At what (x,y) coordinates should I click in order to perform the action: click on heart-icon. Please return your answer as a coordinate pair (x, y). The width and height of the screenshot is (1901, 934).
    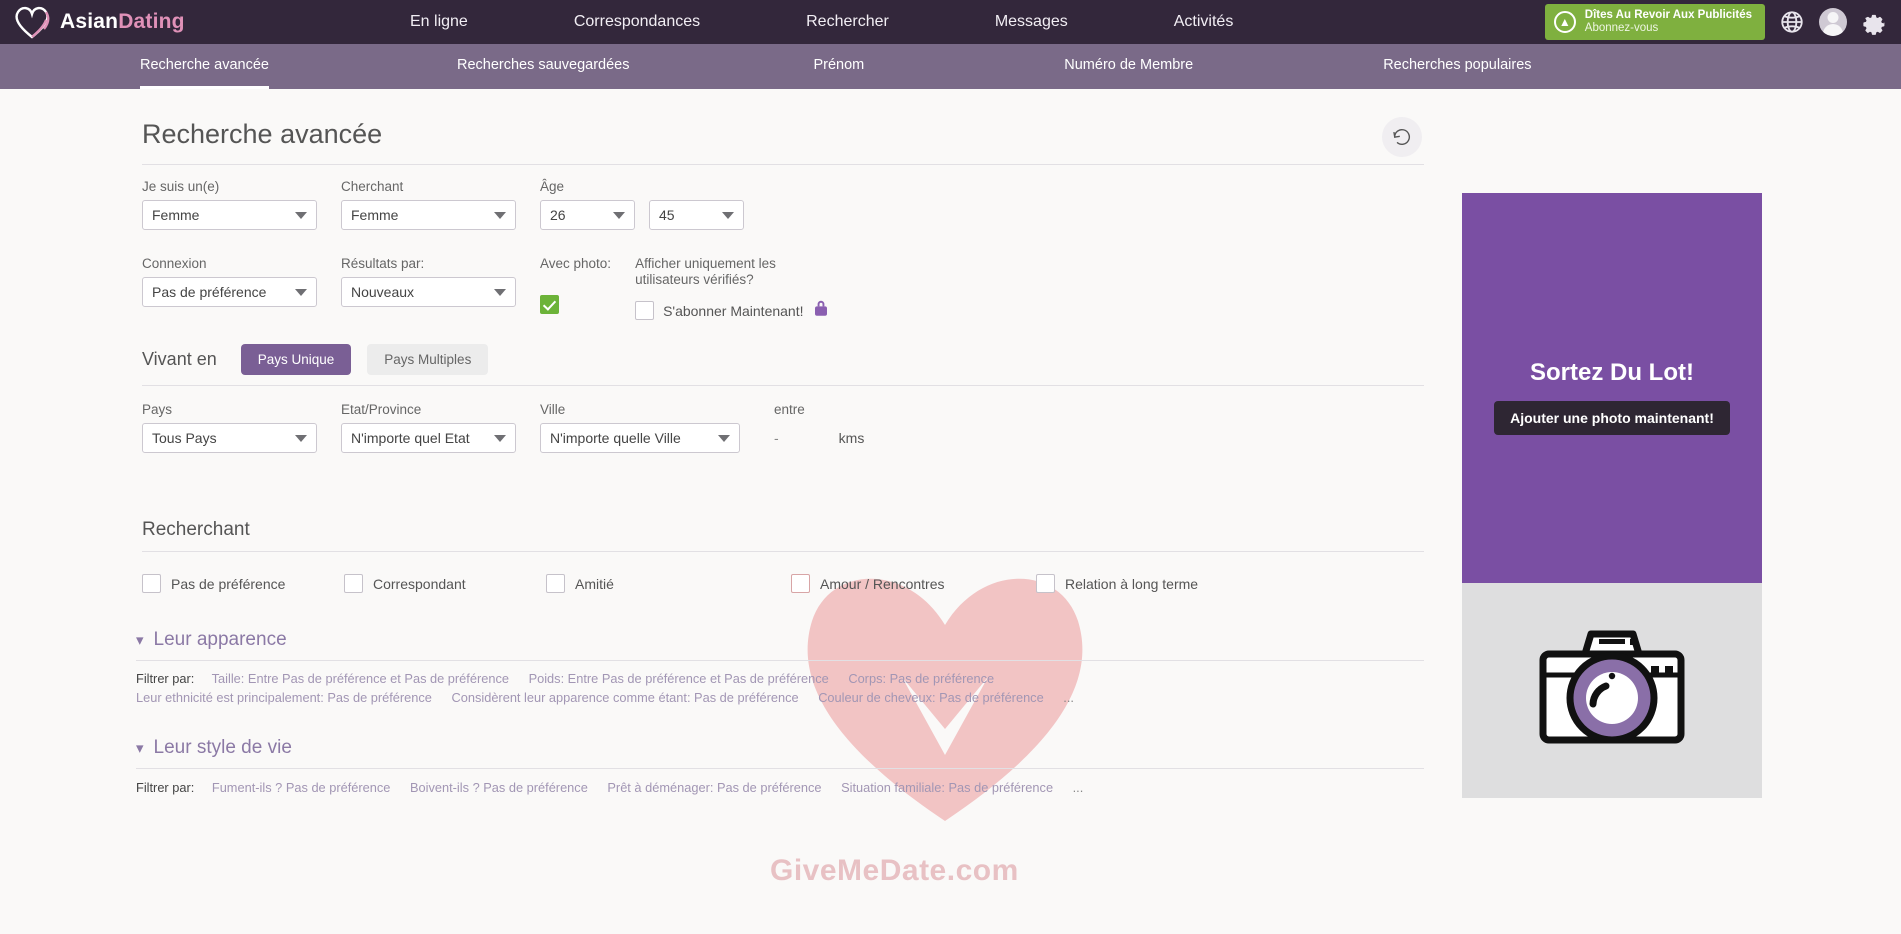
    Looking at the image, I should click on (32, 22).